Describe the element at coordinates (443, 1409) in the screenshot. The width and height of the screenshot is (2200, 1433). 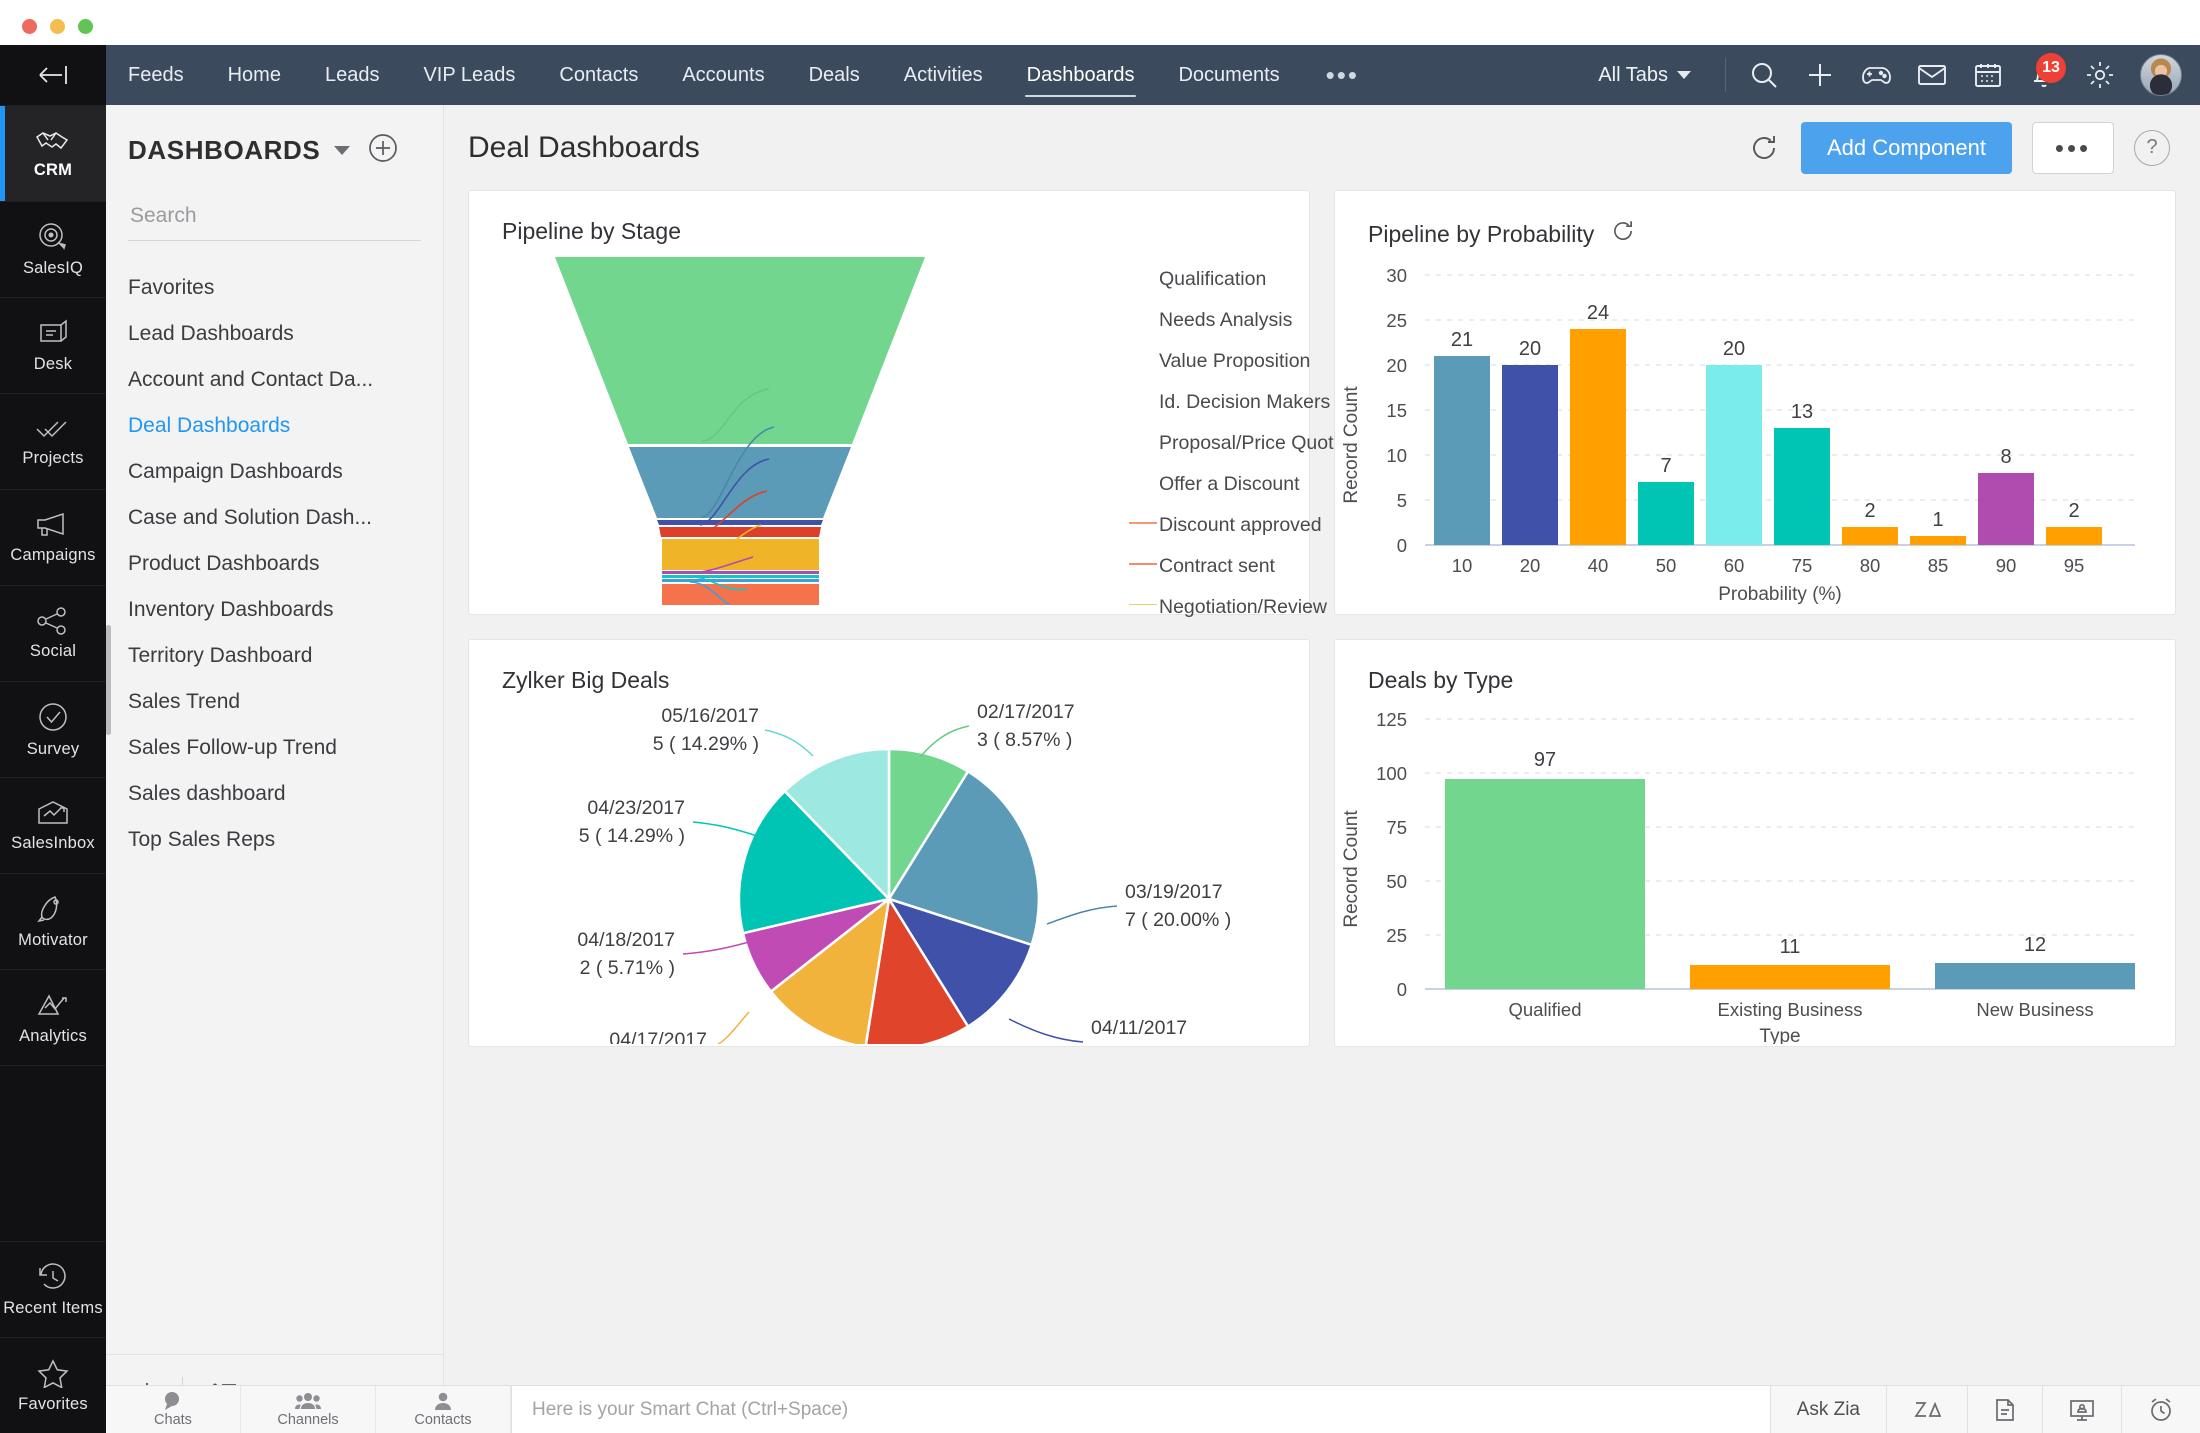
I see `chat-tab-contacts: Contacts` at that location.